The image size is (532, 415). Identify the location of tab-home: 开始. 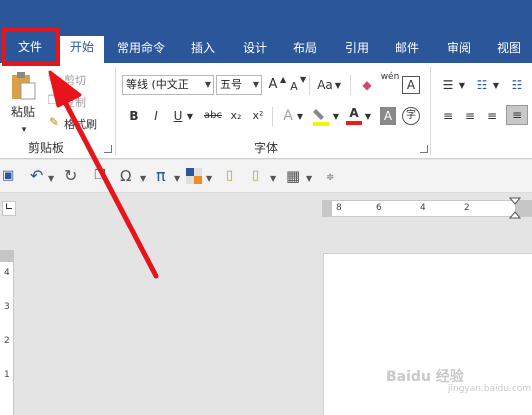
(82, 49).